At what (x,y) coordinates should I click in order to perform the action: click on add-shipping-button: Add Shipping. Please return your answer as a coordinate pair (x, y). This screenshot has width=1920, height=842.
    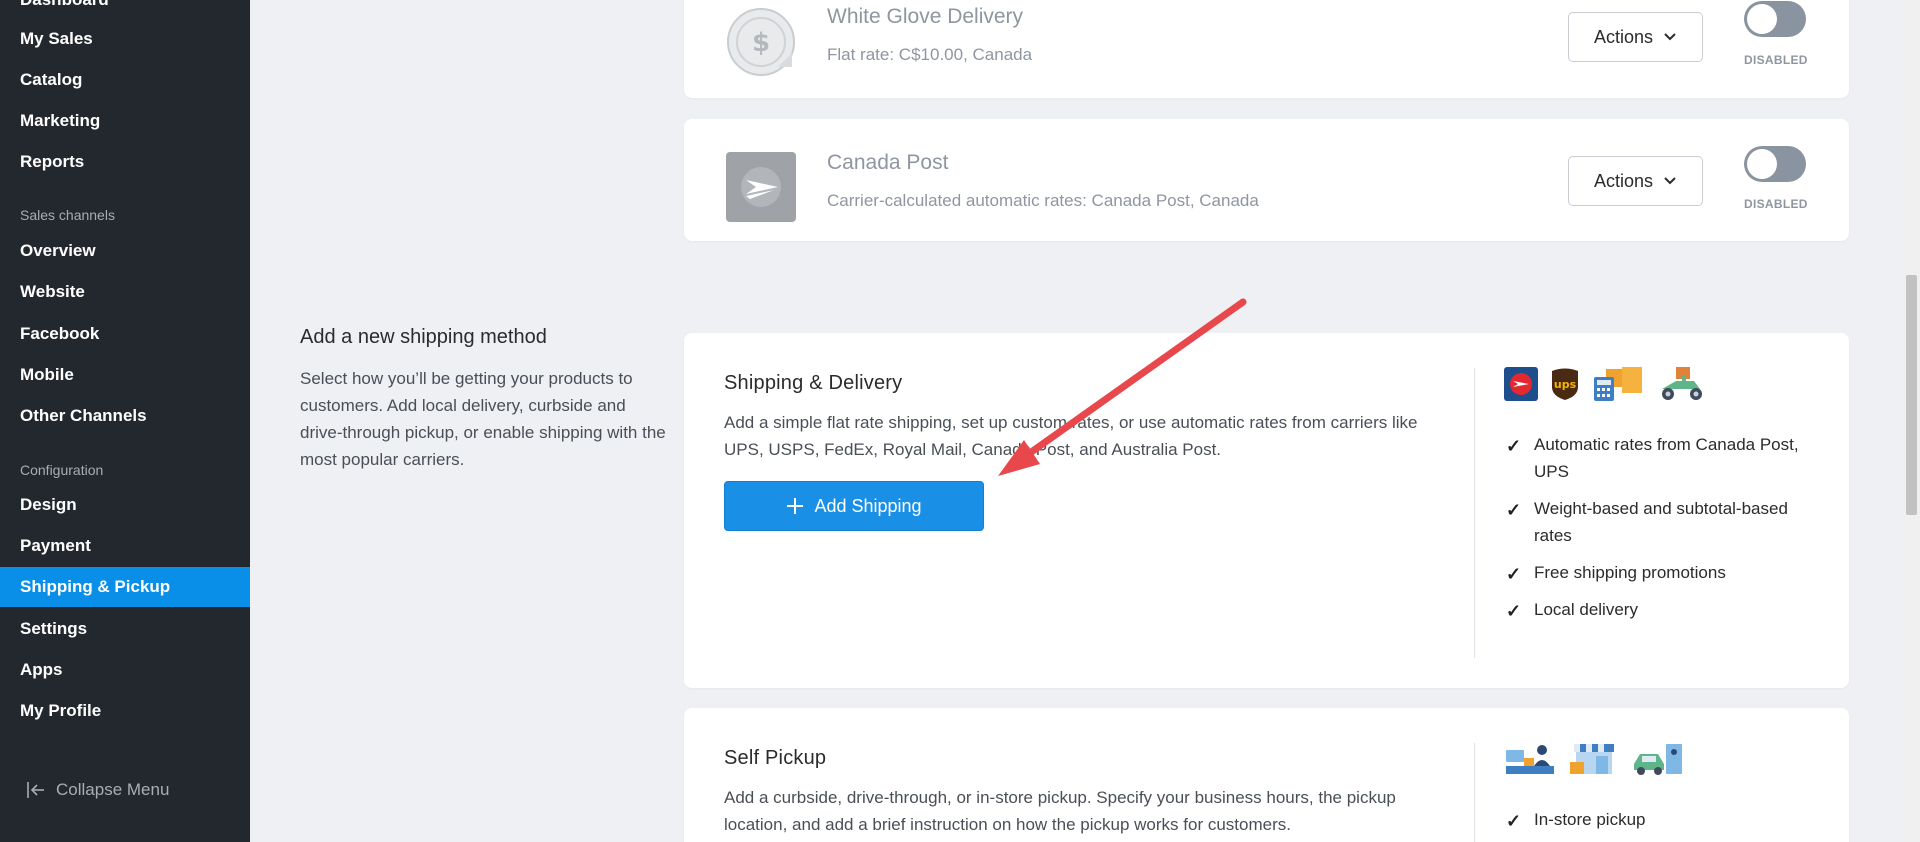
    Looking at the image, I should click on (854, 506).